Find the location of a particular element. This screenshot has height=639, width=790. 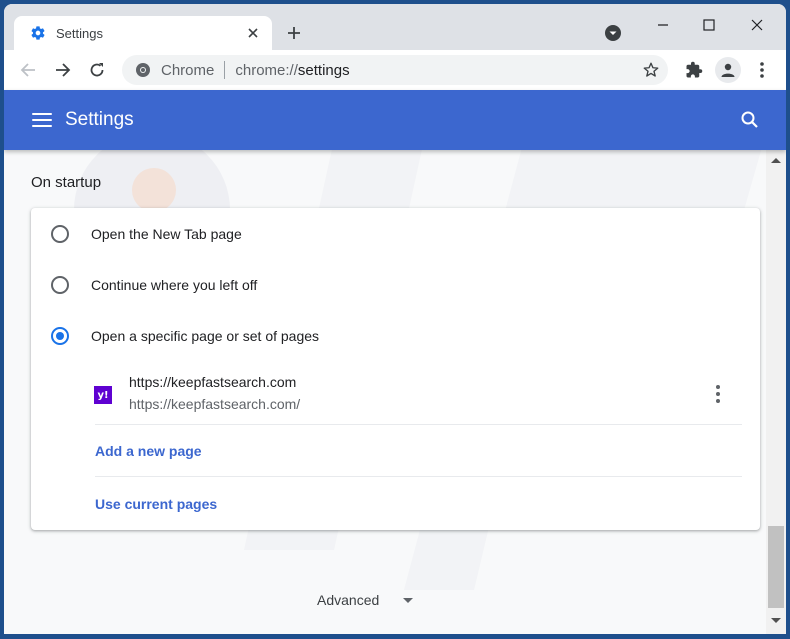

startup-page-title: https://keepfastsearch.com is located at coordinates (213, 382).